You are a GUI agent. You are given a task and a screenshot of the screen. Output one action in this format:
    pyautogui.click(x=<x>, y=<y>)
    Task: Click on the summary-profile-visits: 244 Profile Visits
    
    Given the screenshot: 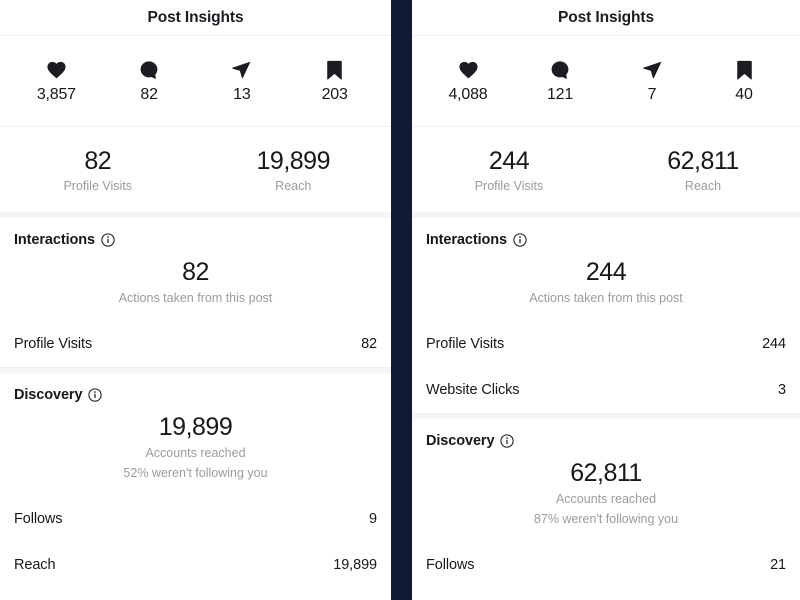 What is the action you would take?
    pyautogui.click(x=509, y=170)
    